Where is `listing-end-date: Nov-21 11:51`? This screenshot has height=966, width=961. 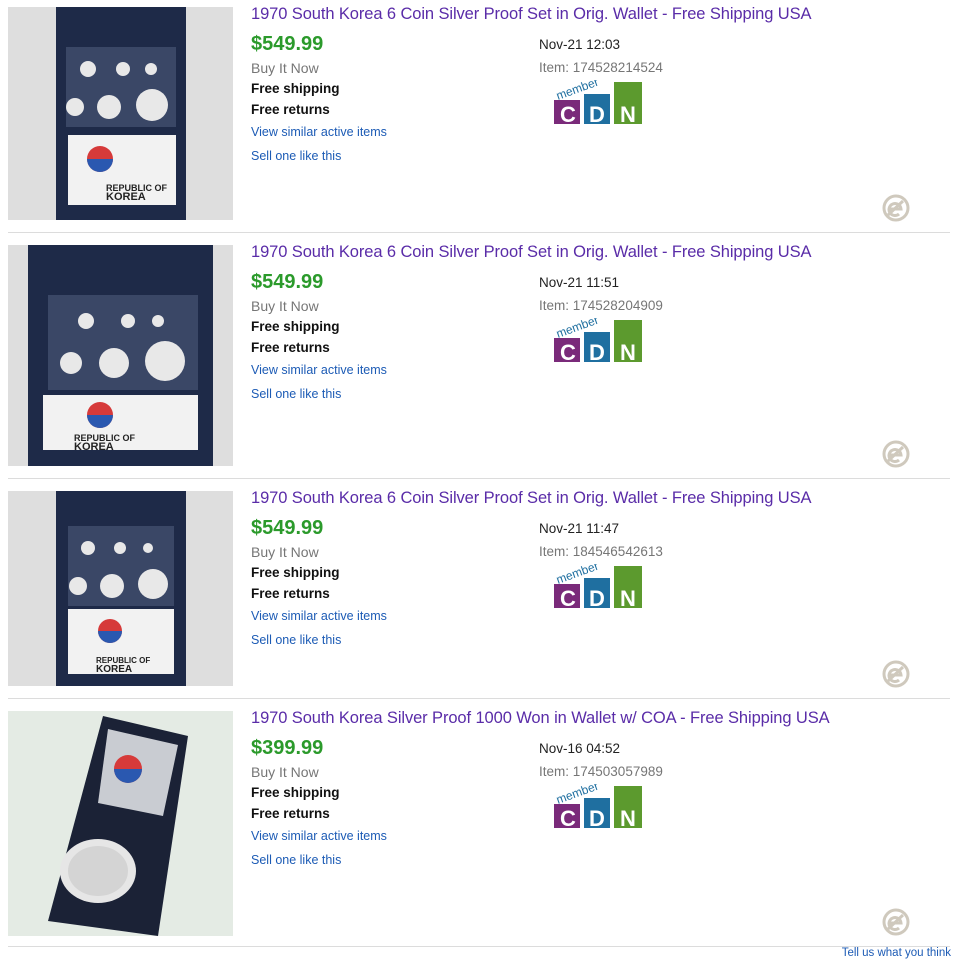
listing-end-date: Nov-21 11:51 is located at coordinates (579, 282).